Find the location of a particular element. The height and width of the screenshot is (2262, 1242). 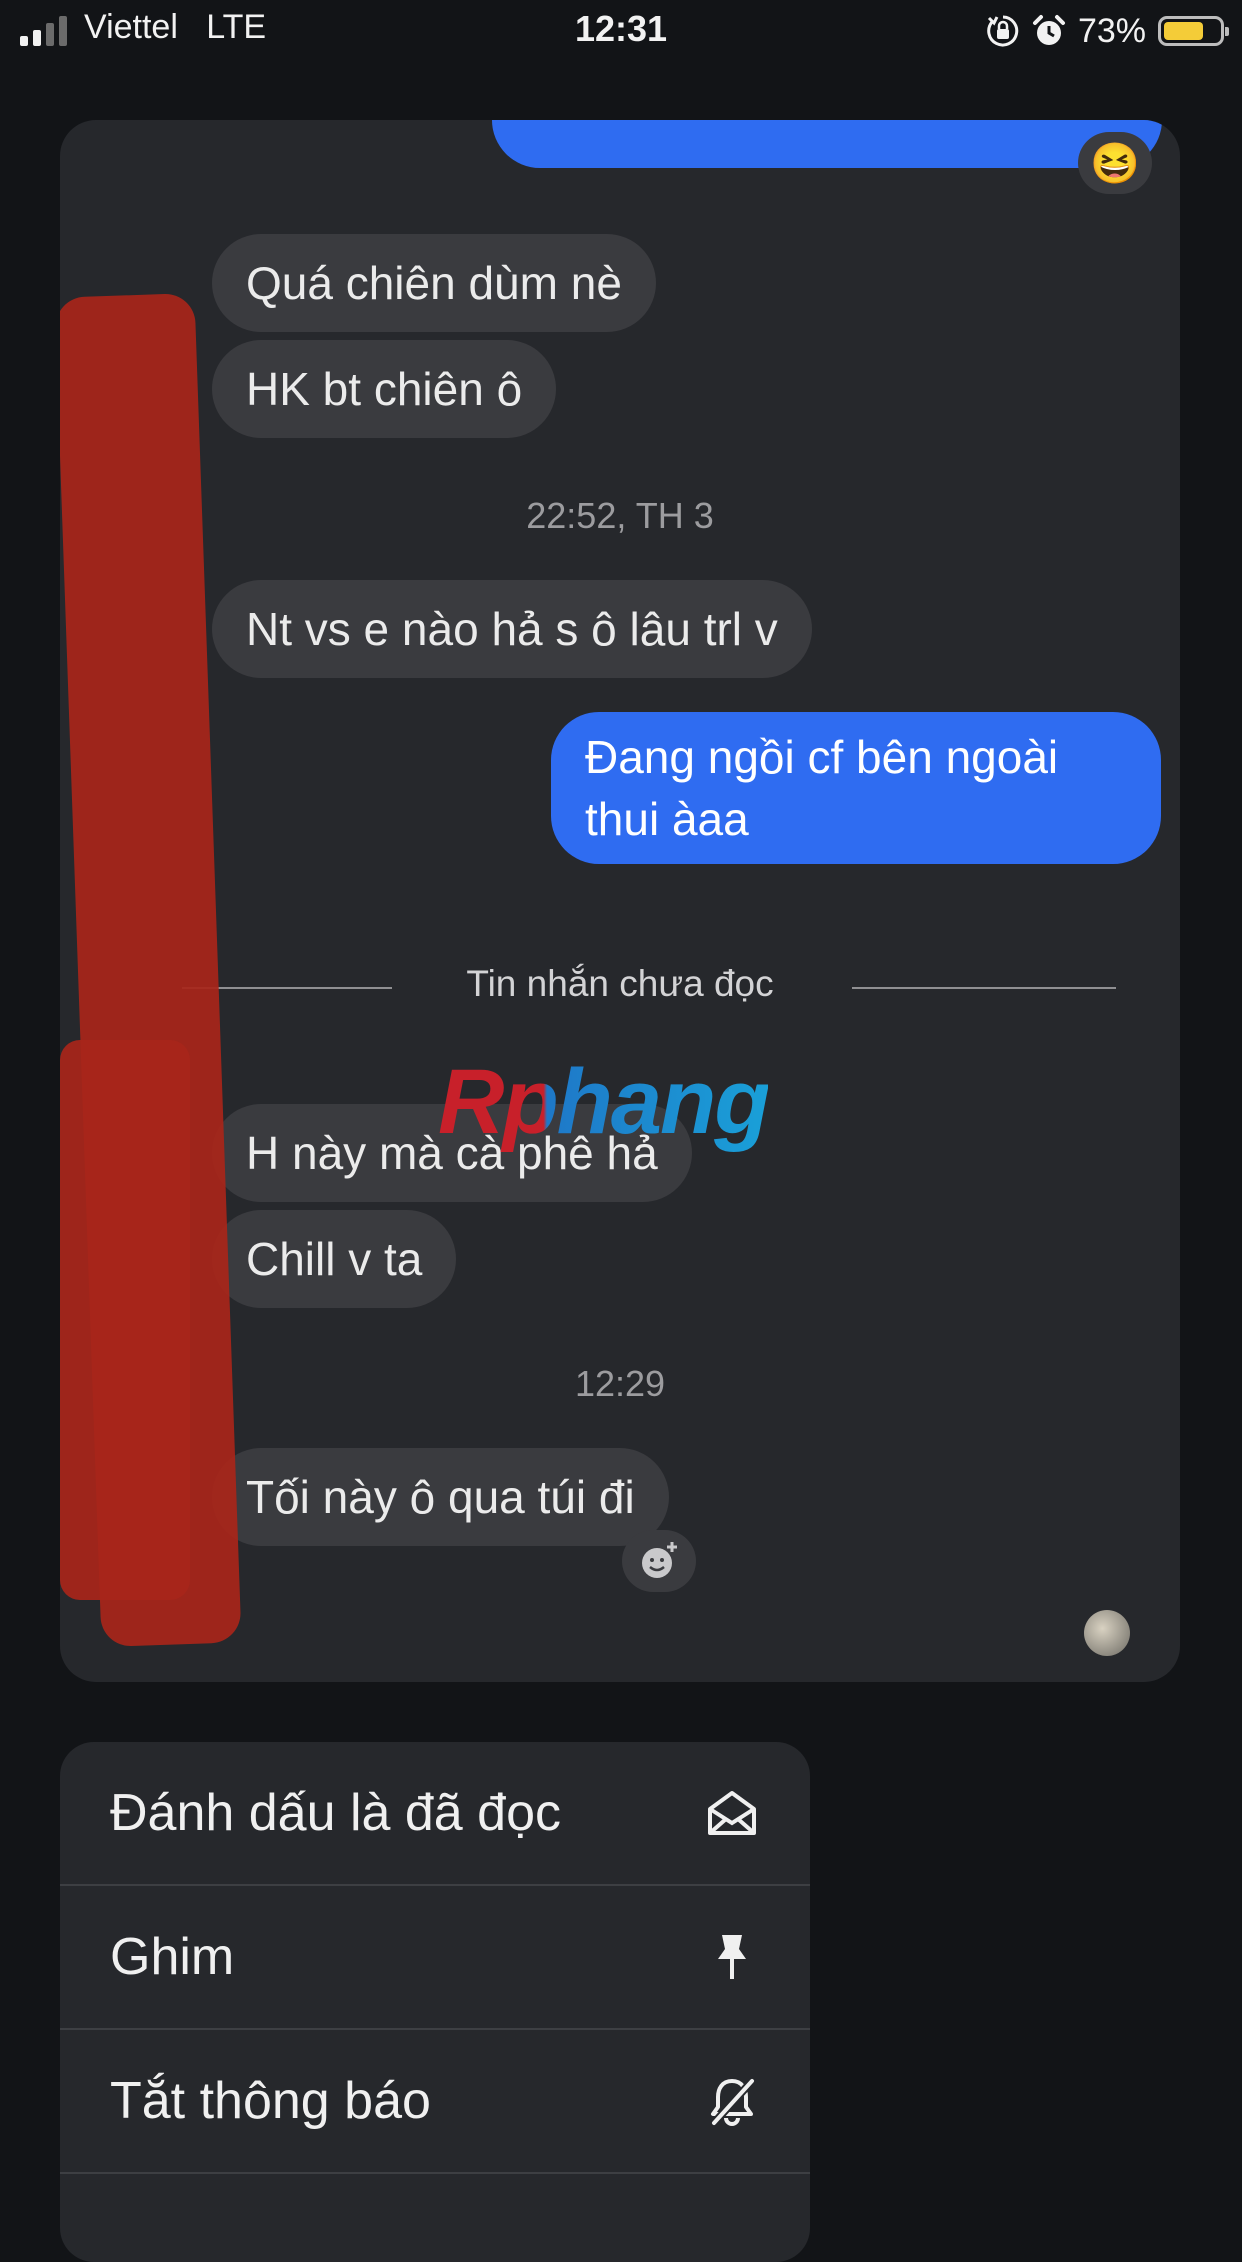

redaction-mark is located at coordinates (125, 1320).